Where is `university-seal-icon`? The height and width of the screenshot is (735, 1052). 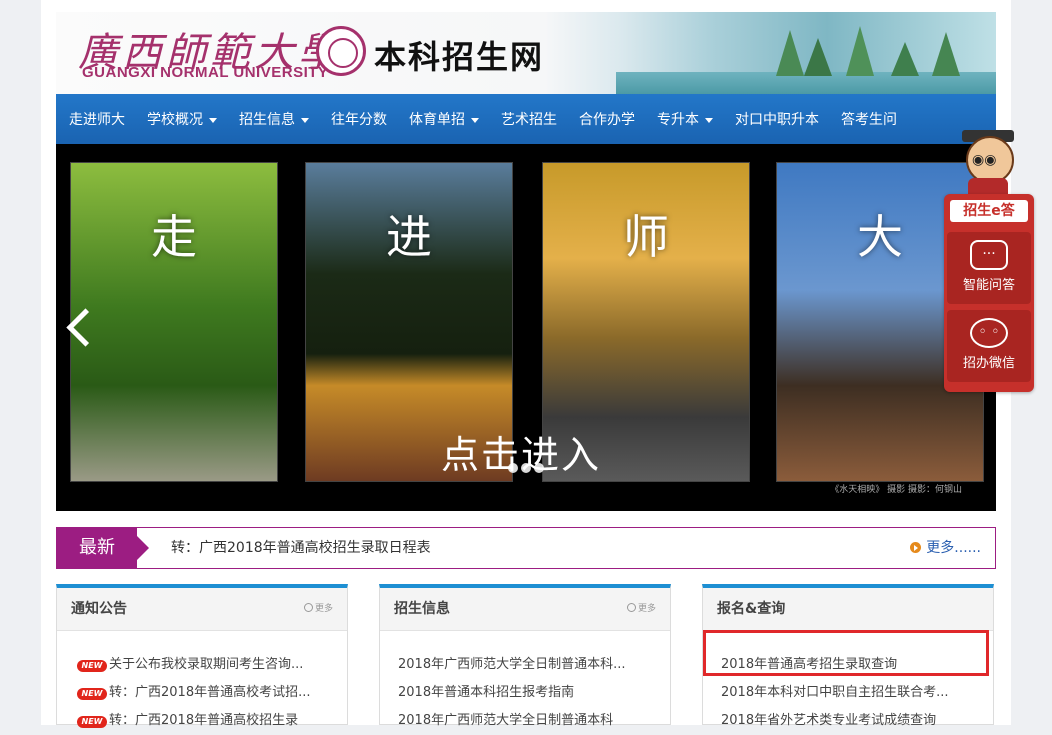
university-seal-icon is located at coordinates (341, 51).